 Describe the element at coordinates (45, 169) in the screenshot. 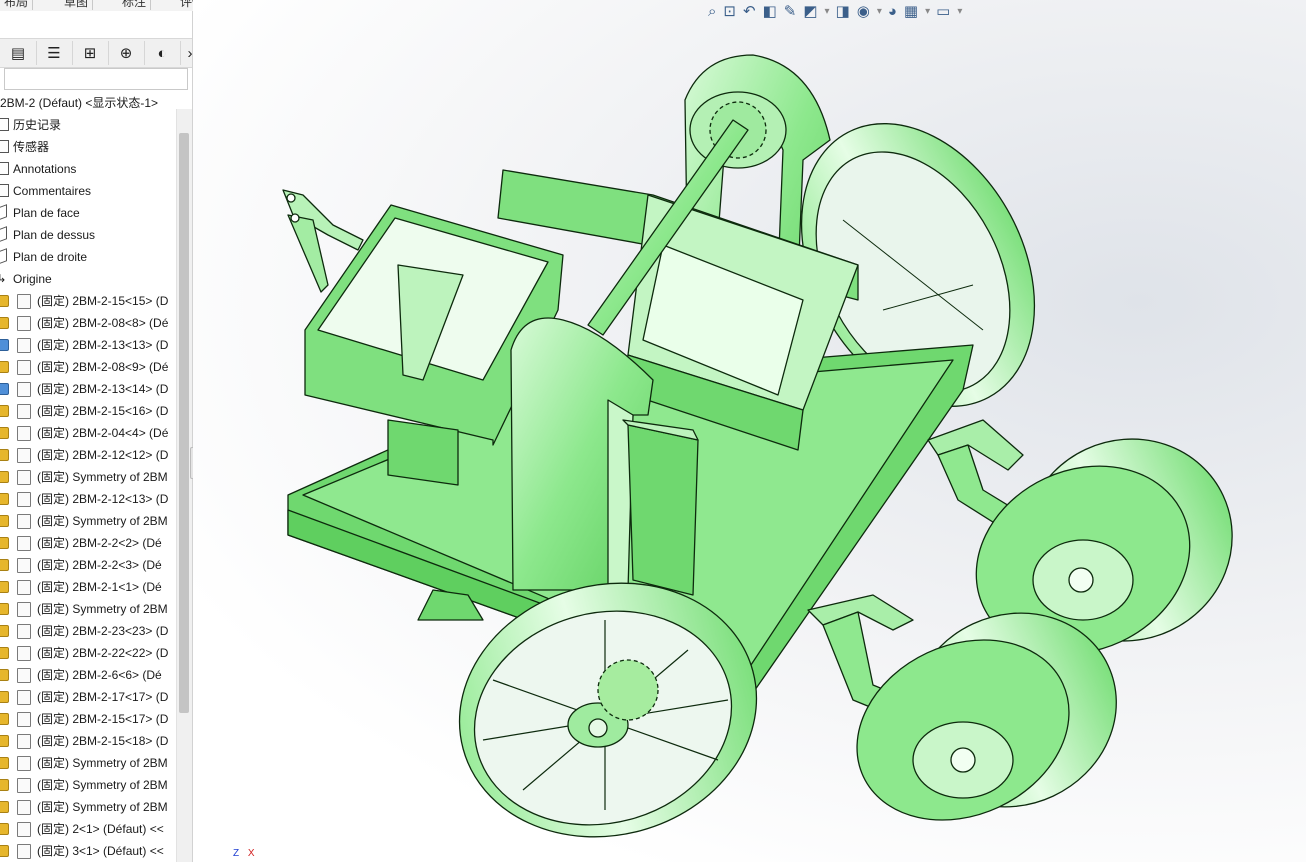

I see `tree-item-label: Annotations` at that location.